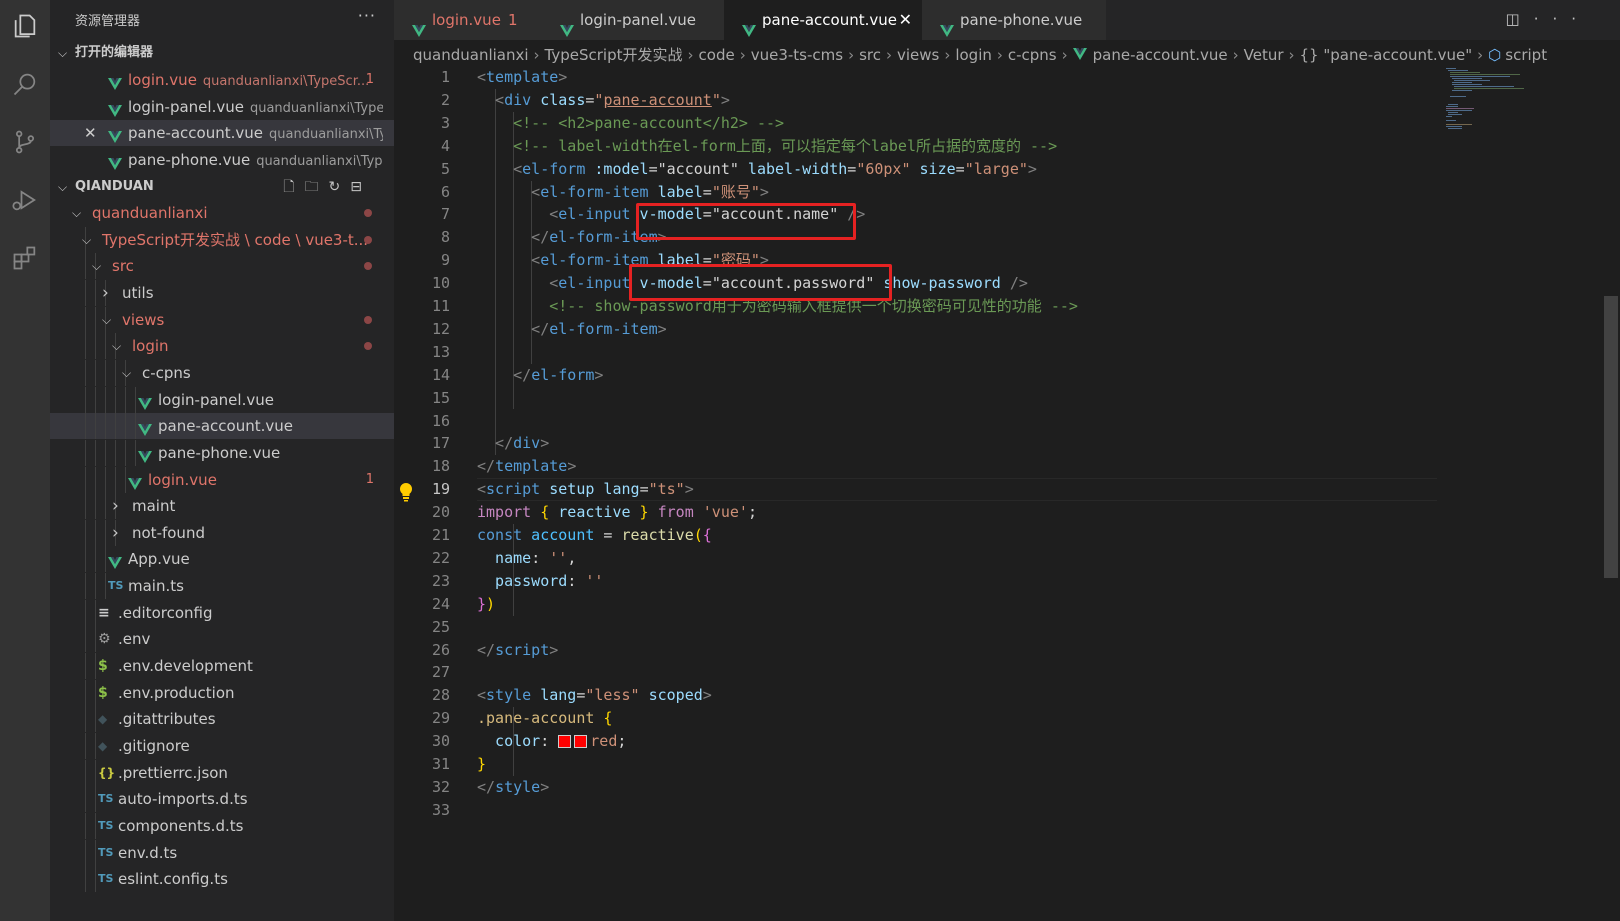 Image resolution: width=1620 pixels, height=921 pixels. What do you see at coordinates (222, 746) in the screenshot?
I see `tree-item: ◆ .gitignore` at bounding box center [222, 746].